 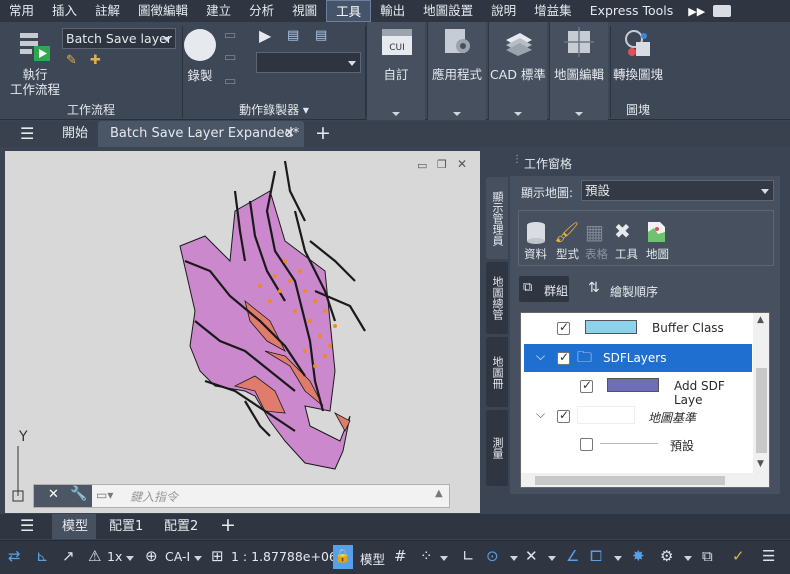 What do you see at coordinates (638, 328) in the screenshot?
I see `layer-row-buffer: Buffer Class` at bounding box center [638, 328].